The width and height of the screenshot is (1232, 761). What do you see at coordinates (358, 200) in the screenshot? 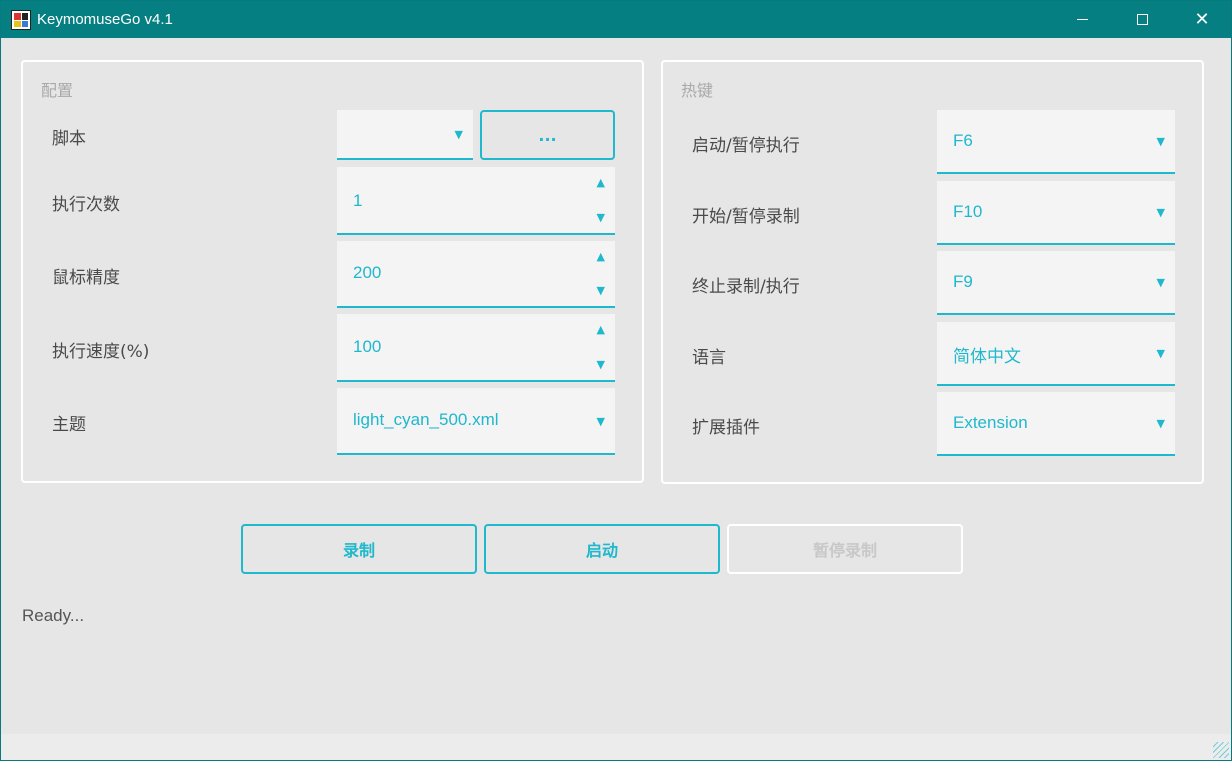
I see `run-count-value: 1` at bounding box center [358, 200].